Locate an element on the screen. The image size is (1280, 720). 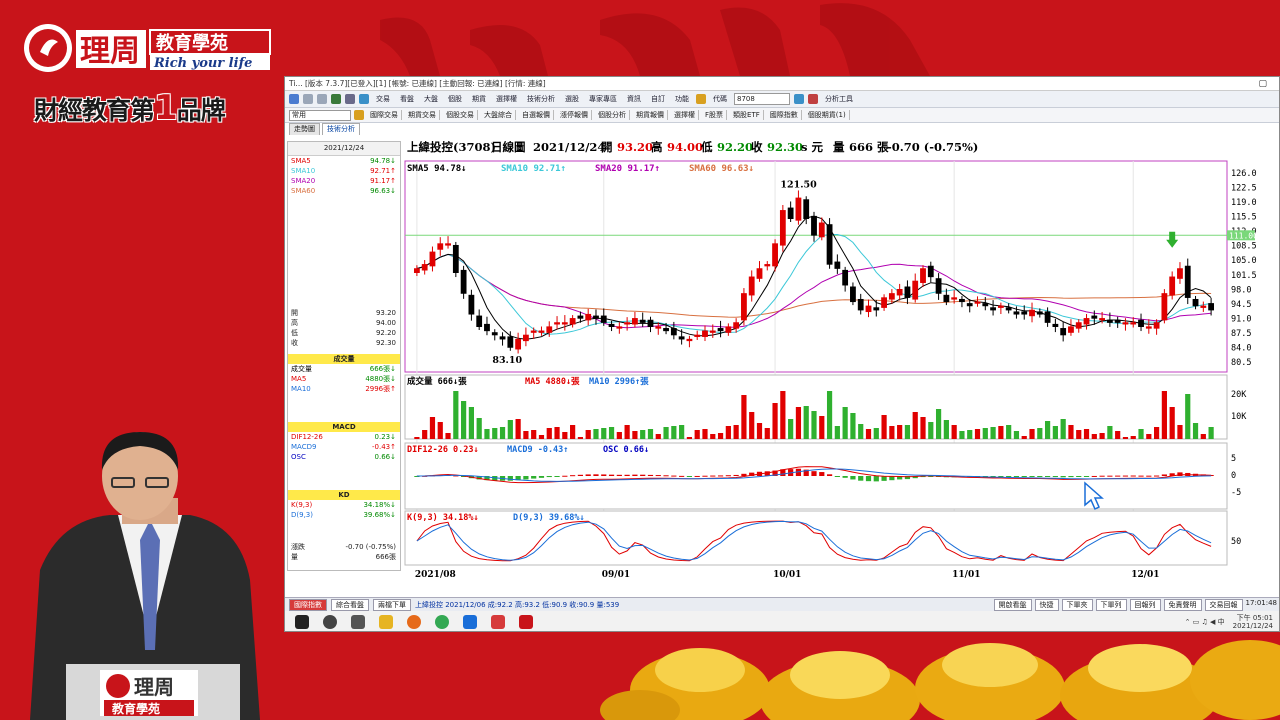
status-tab: 兩檔下單 is located at coordinates (392, 604).